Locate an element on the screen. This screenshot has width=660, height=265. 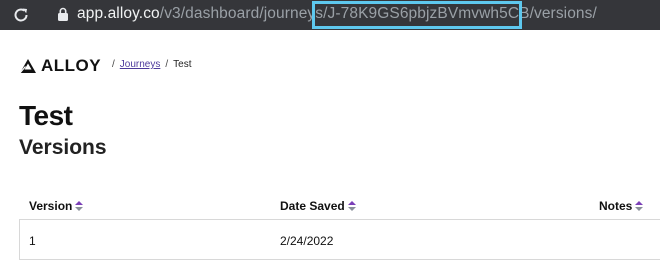
column-header-notes: Notes is located at coordinates (621, 206).